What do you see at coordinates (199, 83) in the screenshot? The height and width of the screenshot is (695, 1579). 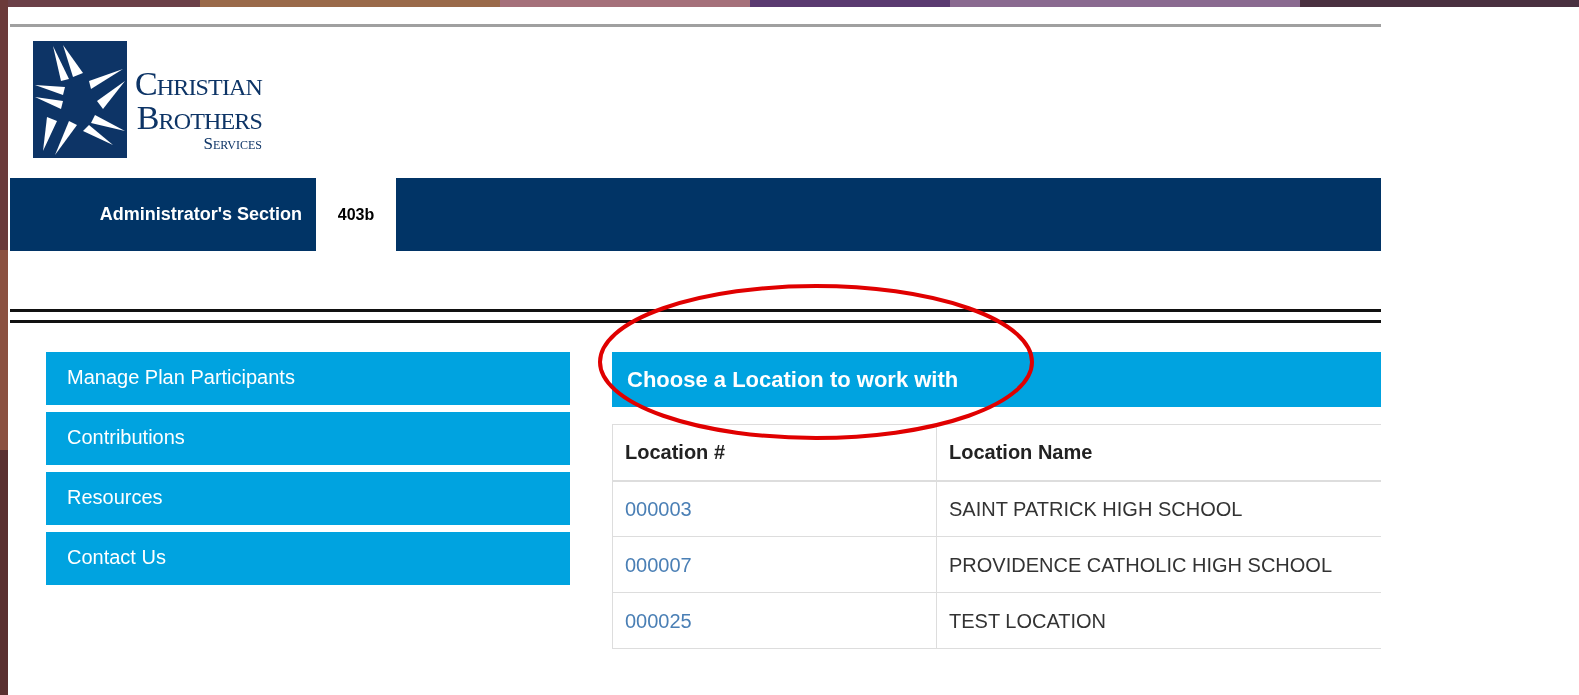 I see `logo-text: Christian` at bounding box center [199, 83].